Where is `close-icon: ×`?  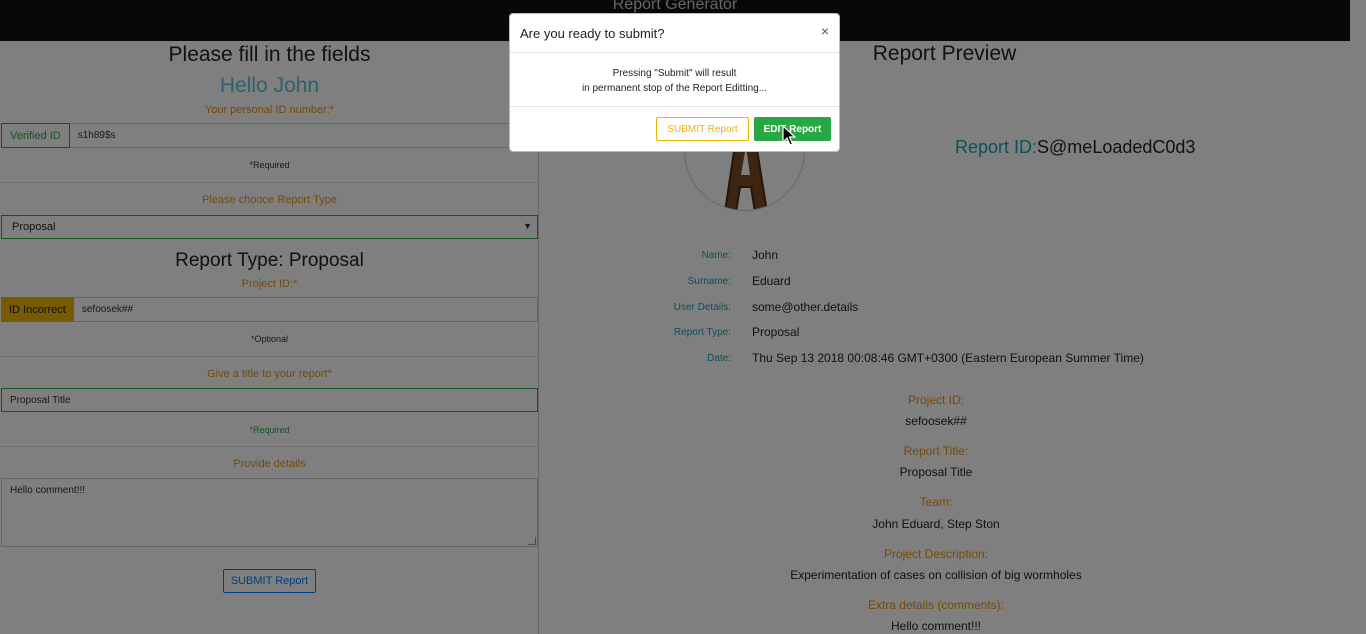 close-icon: × is located at coordinates (825, 31).